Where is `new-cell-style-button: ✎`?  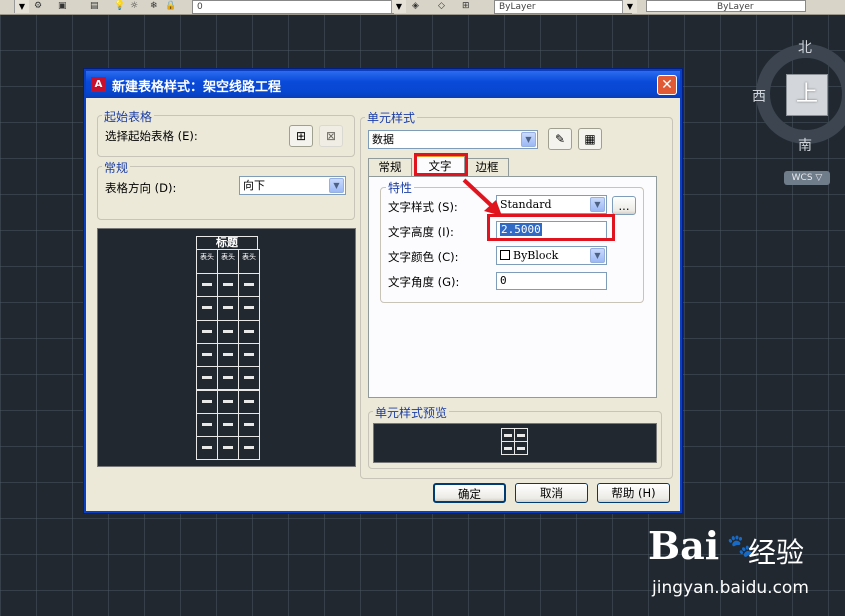 new-cell-style-button: ✎ is located at coordinates (560, 139).